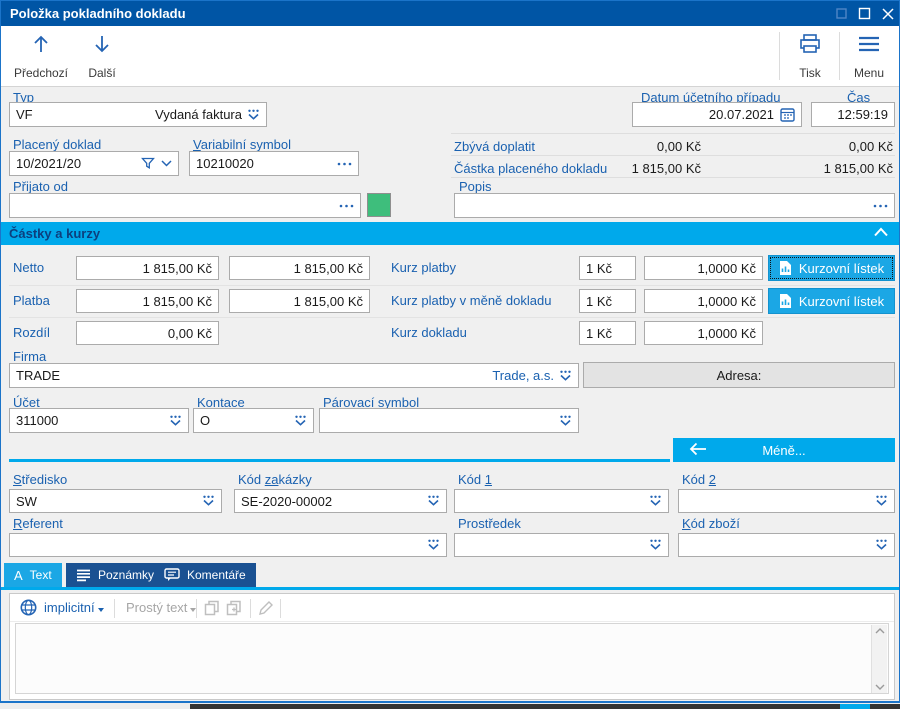  I want to click on kod-zakazky-field: SE-2020-00002, so click(340, 501).